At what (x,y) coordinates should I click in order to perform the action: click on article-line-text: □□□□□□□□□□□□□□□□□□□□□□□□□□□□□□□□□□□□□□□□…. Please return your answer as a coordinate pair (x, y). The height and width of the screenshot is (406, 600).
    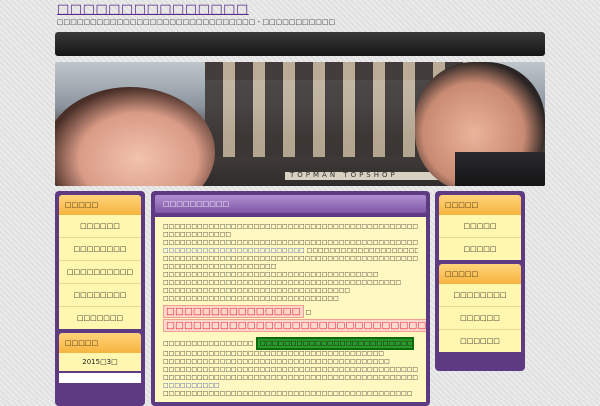
    Looking at the image, I should click on (290, 377).